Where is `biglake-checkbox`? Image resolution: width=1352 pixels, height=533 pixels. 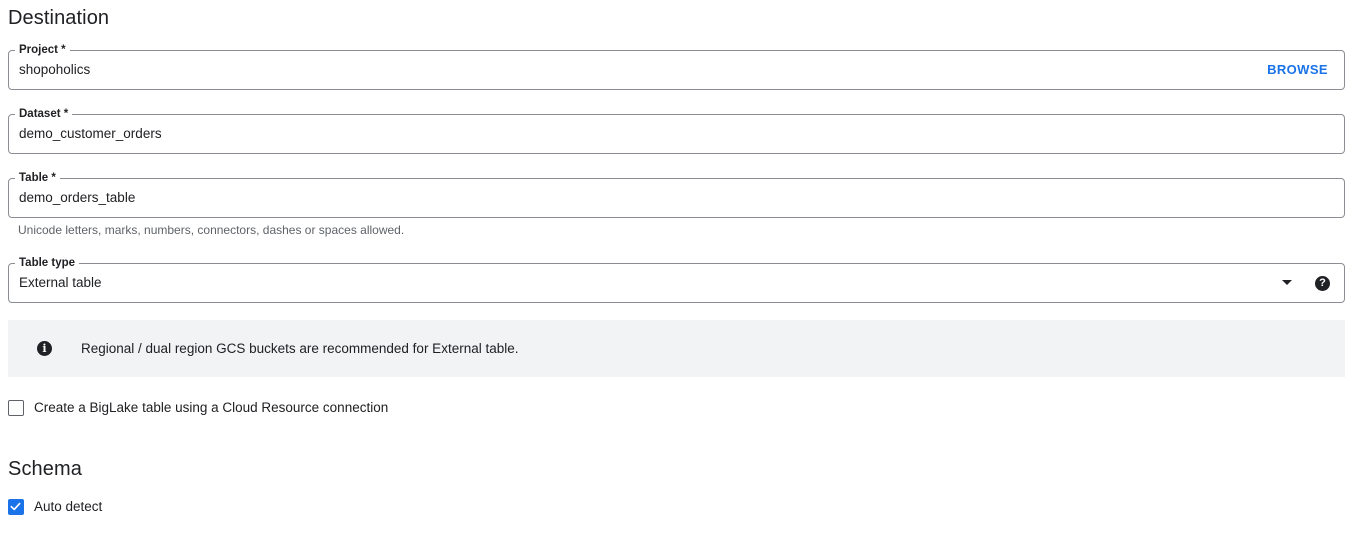
biglake-checkbox is located at coordinates (16, 408).